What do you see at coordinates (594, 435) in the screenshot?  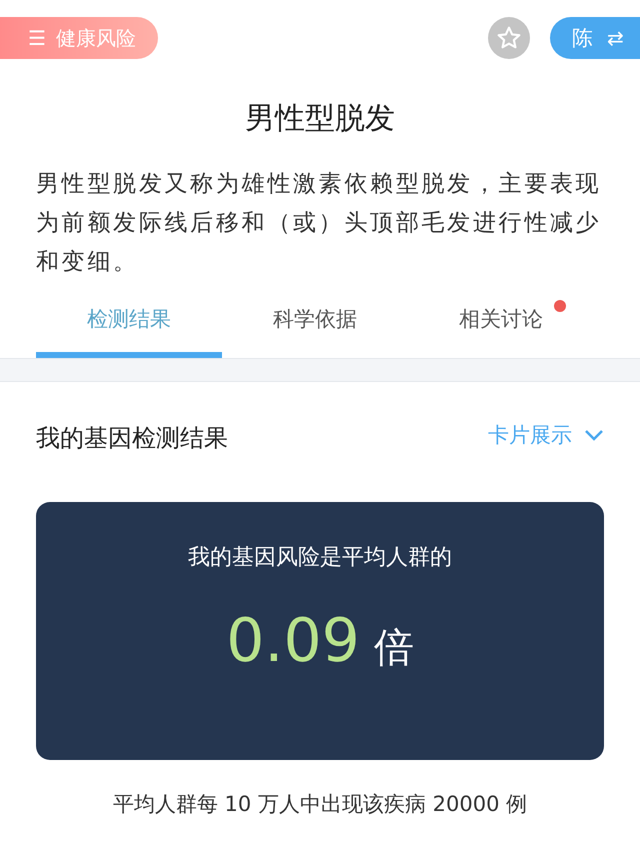 I see `chevron-down-icon` at bounding box center [594, 435].